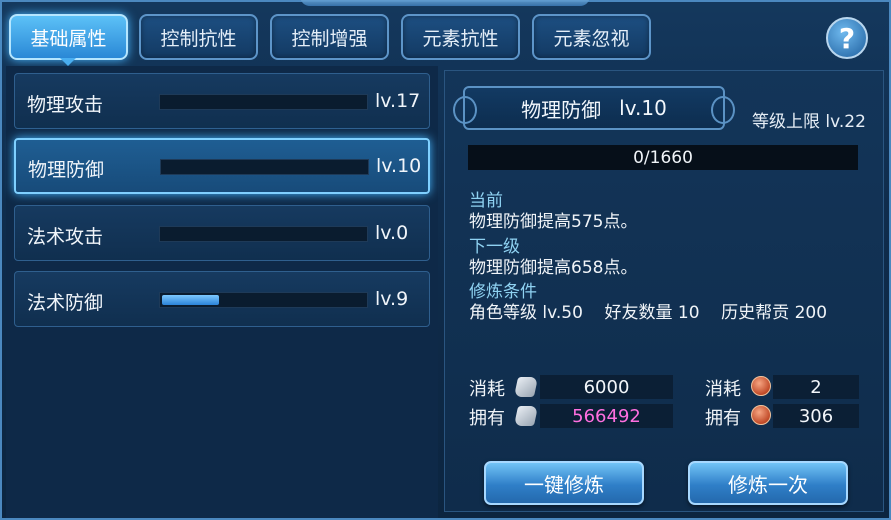  Describe the element at coordinates (65, 105) in the screenshot. I see `attribute-name: 物理攻击` at that location.